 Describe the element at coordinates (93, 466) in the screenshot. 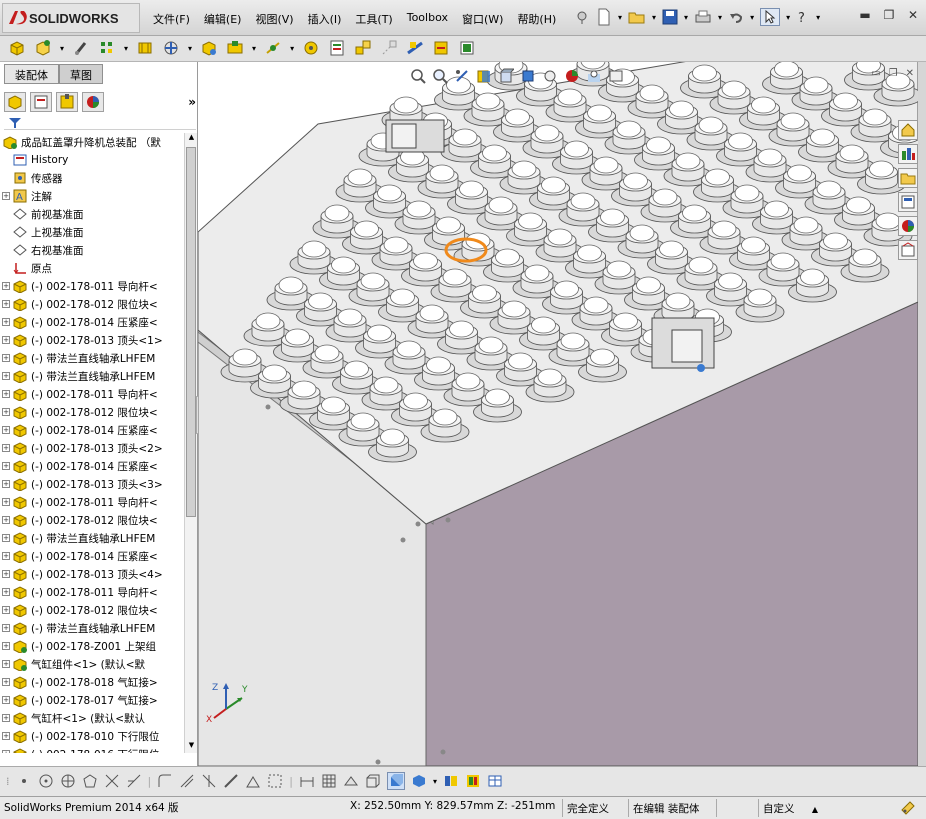

I see `tree-node: + (-) 002-178-014 压紧座<` at that location.